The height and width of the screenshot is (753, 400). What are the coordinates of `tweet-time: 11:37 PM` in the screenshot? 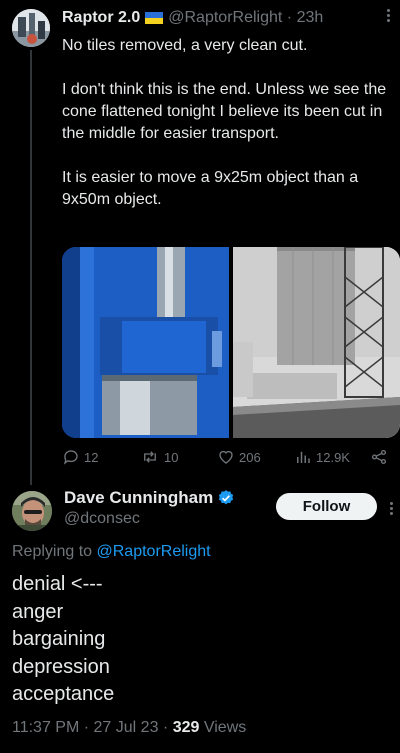 It's located at (45, 727).